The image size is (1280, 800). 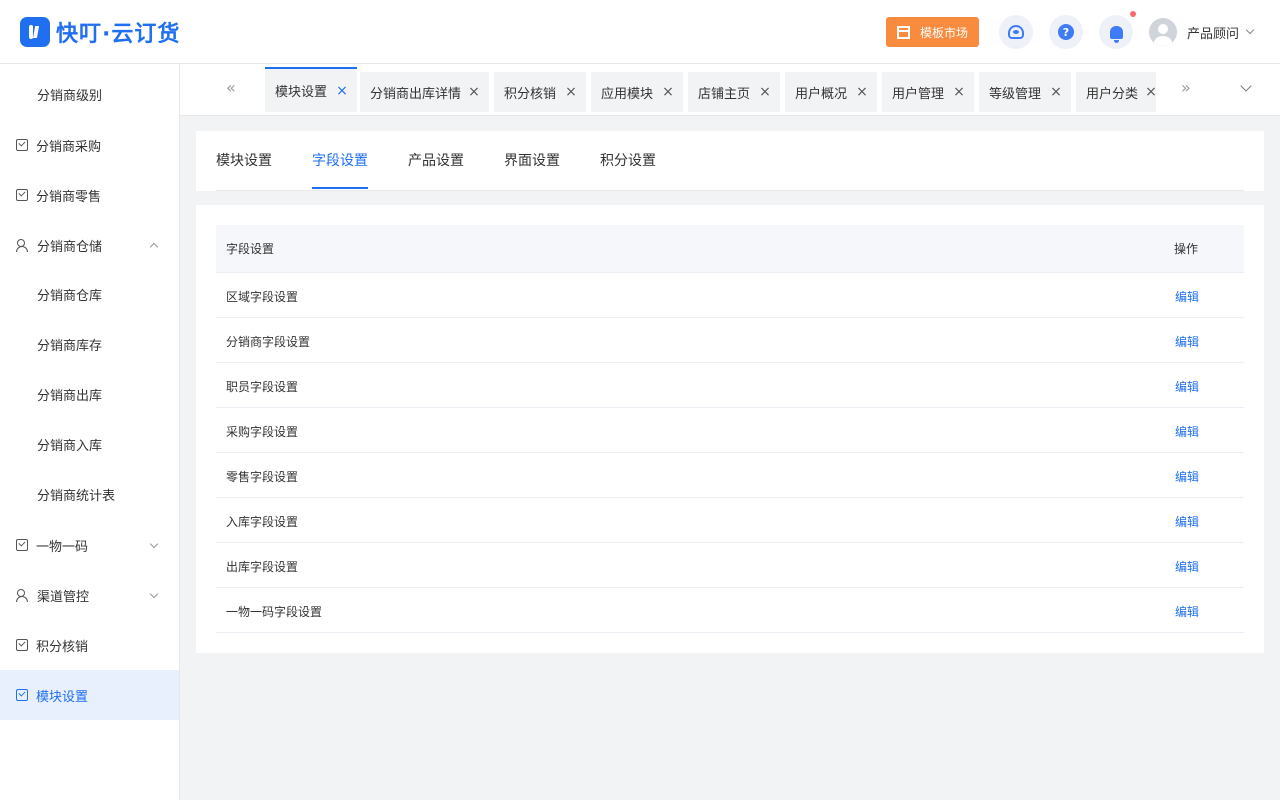 What do you see at coordinates (730, 190) in the screenshot?
I see `divider` at bounding box center [730, 190].